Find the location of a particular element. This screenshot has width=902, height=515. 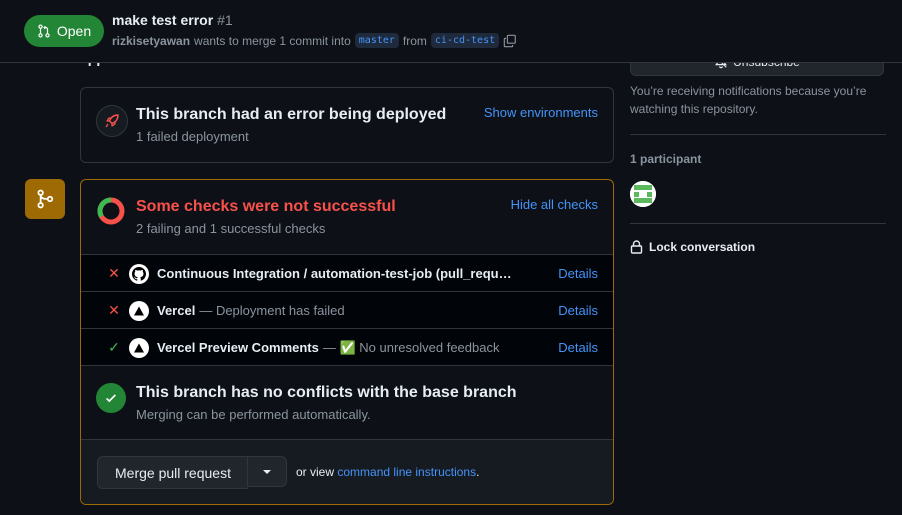

merge-pull-request-button: Merge pull request is located at coordinates (172, 472).